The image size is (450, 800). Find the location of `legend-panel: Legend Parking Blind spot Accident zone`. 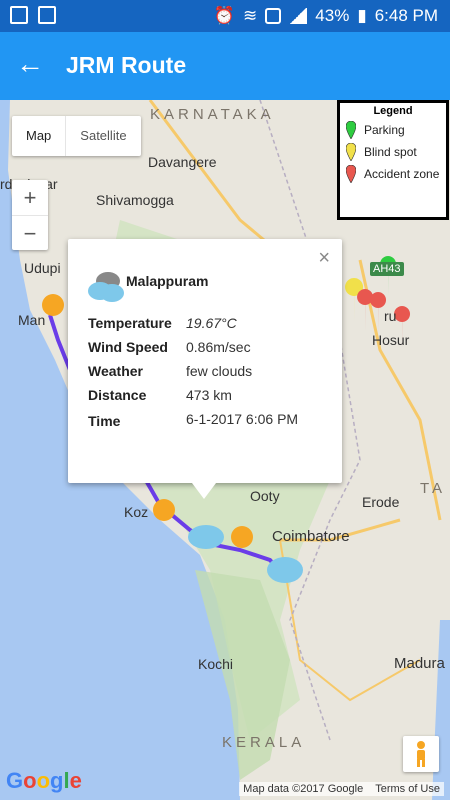

legend-panel: Legend Parking Blind spot Accident zone is located at coordinates (393, 160).